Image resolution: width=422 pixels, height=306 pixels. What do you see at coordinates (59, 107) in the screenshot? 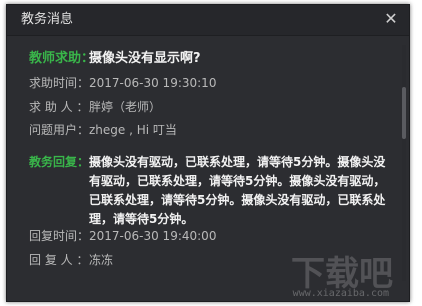
I see `requester-label: 求 助 人 ：` at bounding box center [59, 107].